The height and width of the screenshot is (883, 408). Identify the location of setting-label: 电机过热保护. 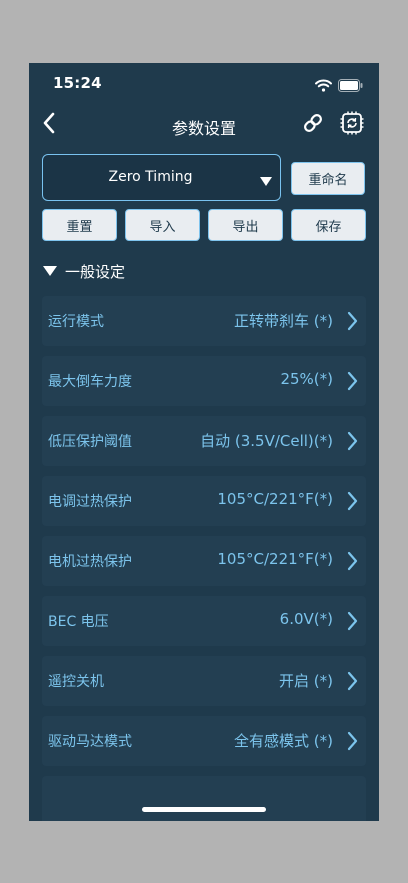
(90, 562).